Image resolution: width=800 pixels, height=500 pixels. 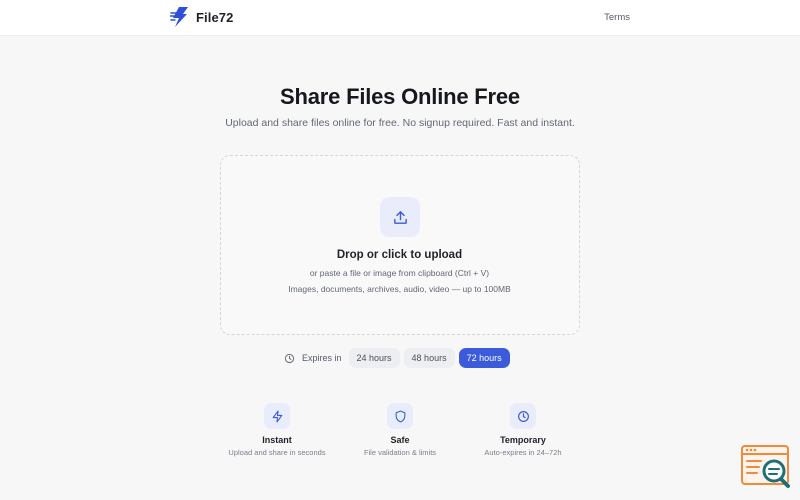 What do you see at coordinates (523, 452) in the screenshot?
I see `feature-description: Auto-expires in 24–72h` at bounding box center [523, 452].